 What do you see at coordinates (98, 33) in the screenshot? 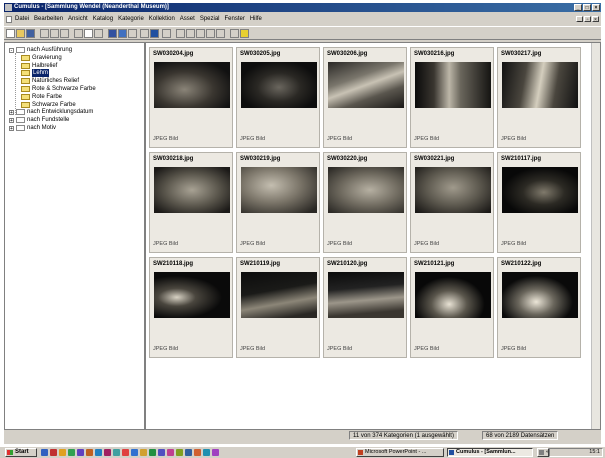
I see `large-thumbnail-icon` at bounding box center [98, 33].